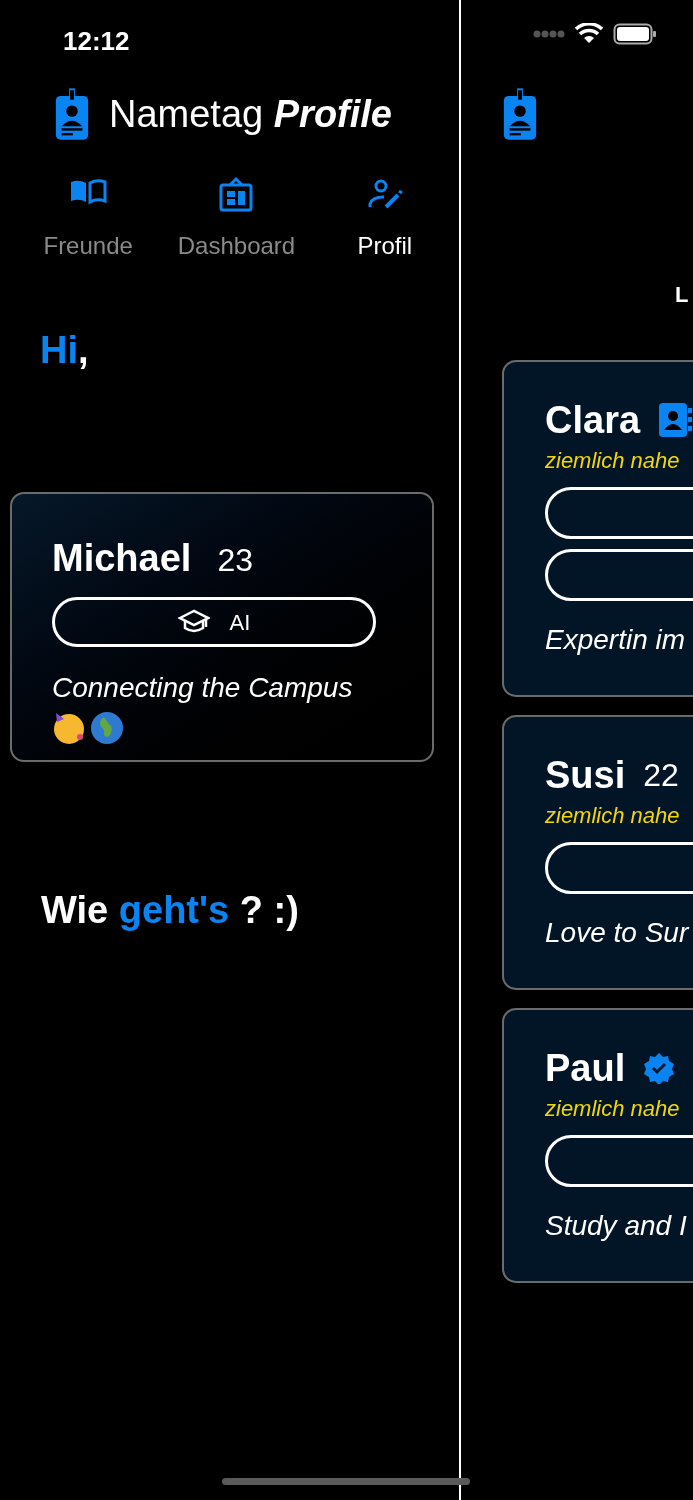  I want to click on profile-age: 23, so click(235, 560).